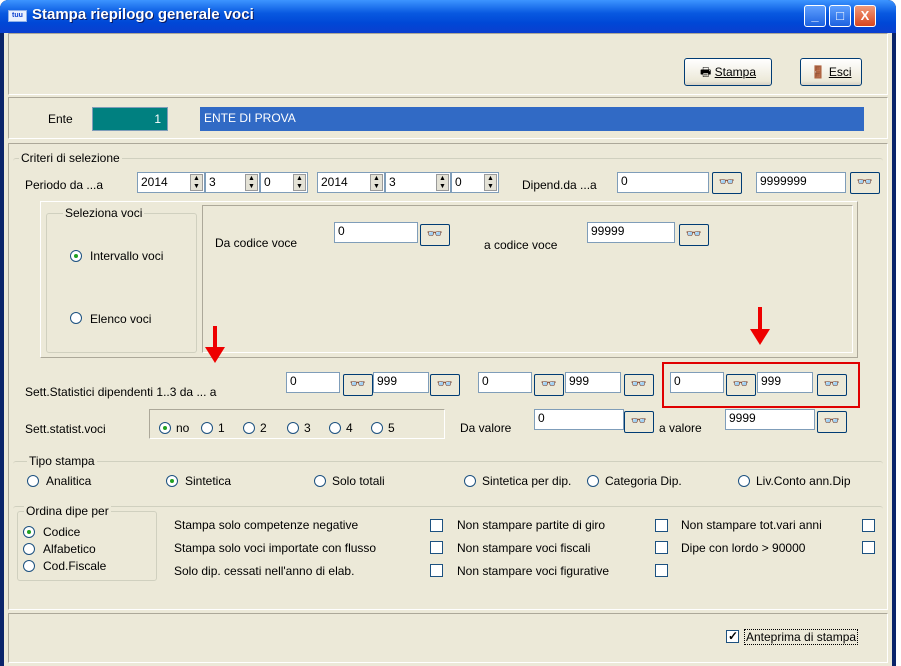 The width and height of the screenshot is (901, 666). Describe the element at coordinates (770, 419) in the screenshot. I see `a-valore-input: 9999` at that location.